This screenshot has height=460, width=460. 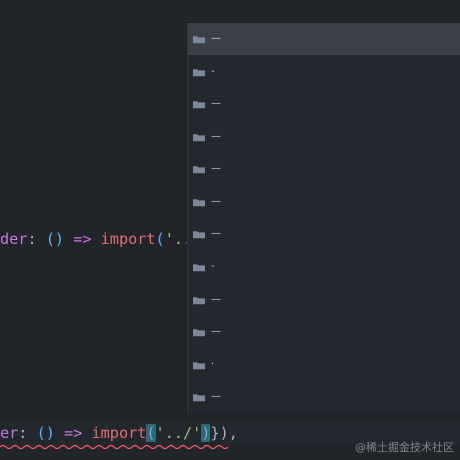 What do you see at coordinates (14, 239) in the screenshot?
I see `code-token-property: der` at bounding box center [14, 239].